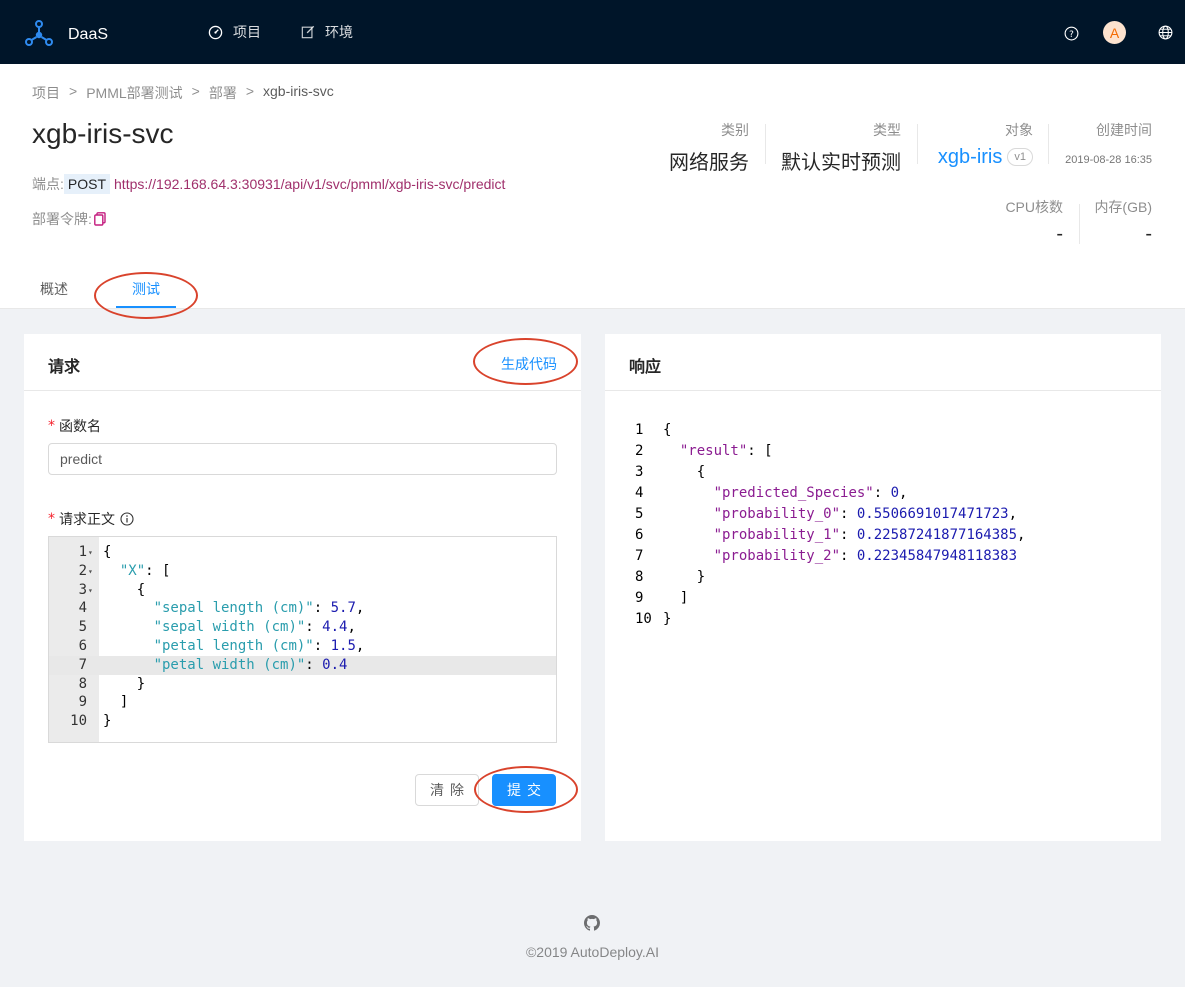  Describe the element at coordinates (82, 683) in the screenshot. I see `line-number: 8` at that location.